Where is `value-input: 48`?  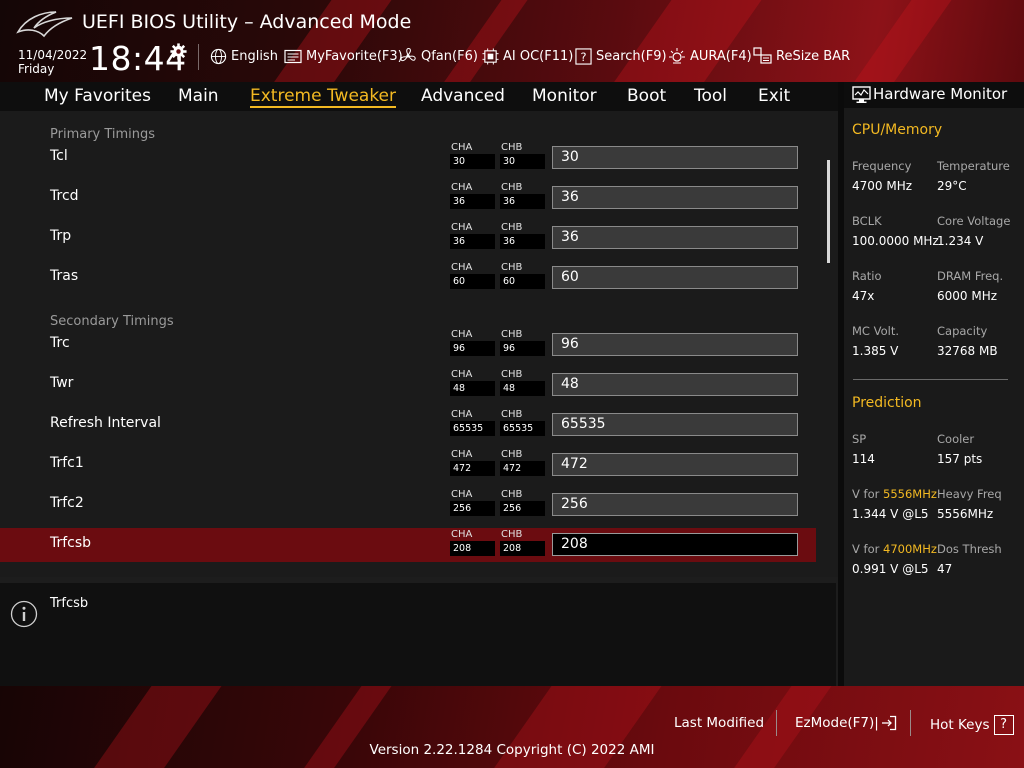
value-input: 48 is located at coordinates (675, 384).